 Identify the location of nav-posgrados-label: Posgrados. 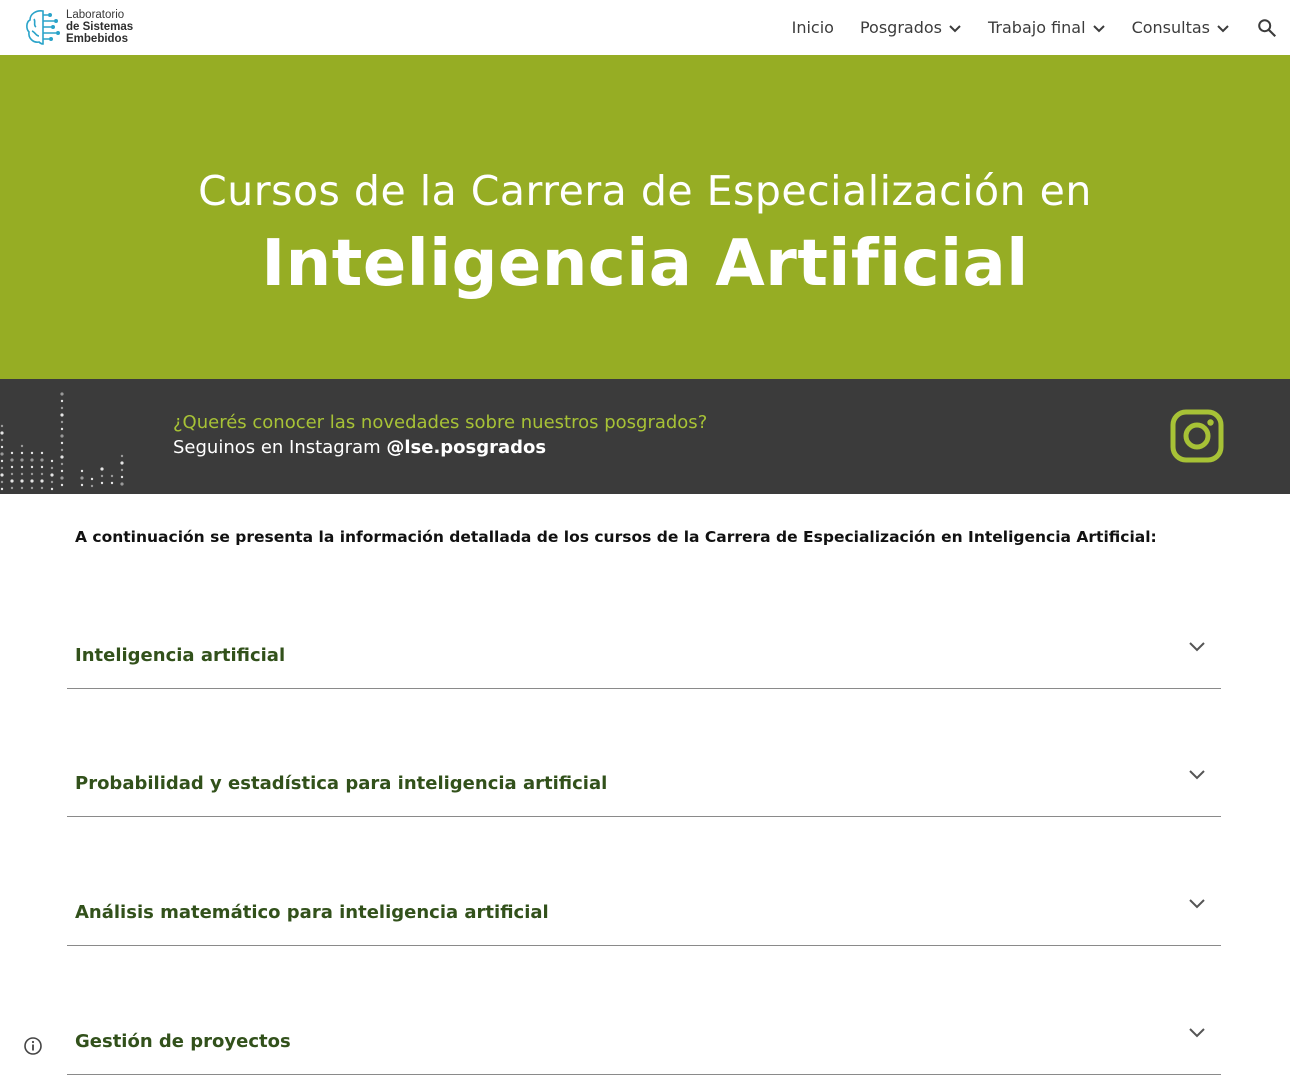
(900, 27).